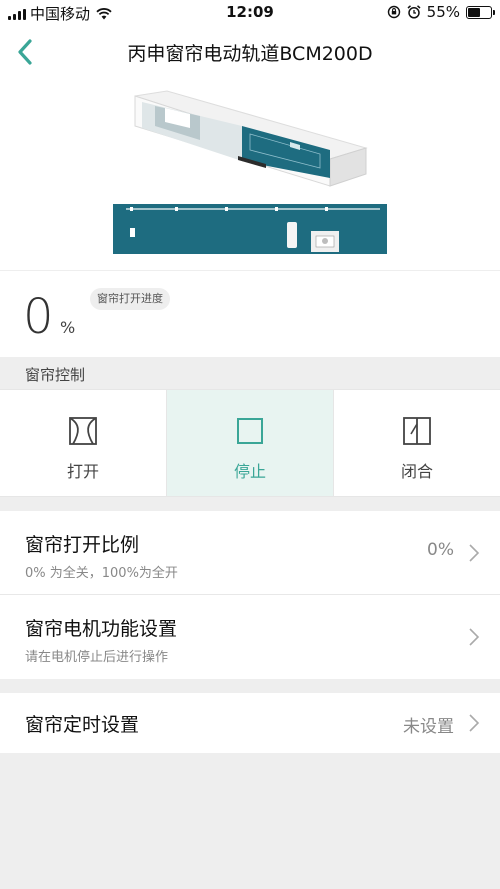  I want to click on open-button: 打开, so click(83, 443).